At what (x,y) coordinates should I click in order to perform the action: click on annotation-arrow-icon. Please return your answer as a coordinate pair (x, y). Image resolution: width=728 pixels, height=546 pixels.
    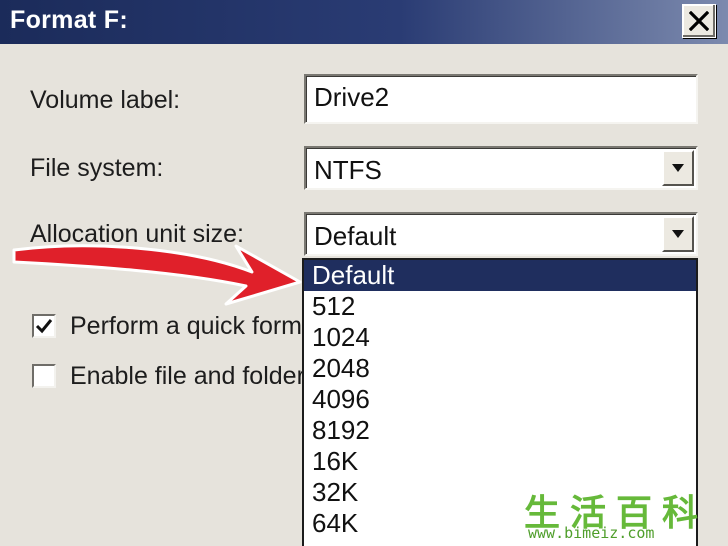
    Looking at the image, I should click on (157, 275).